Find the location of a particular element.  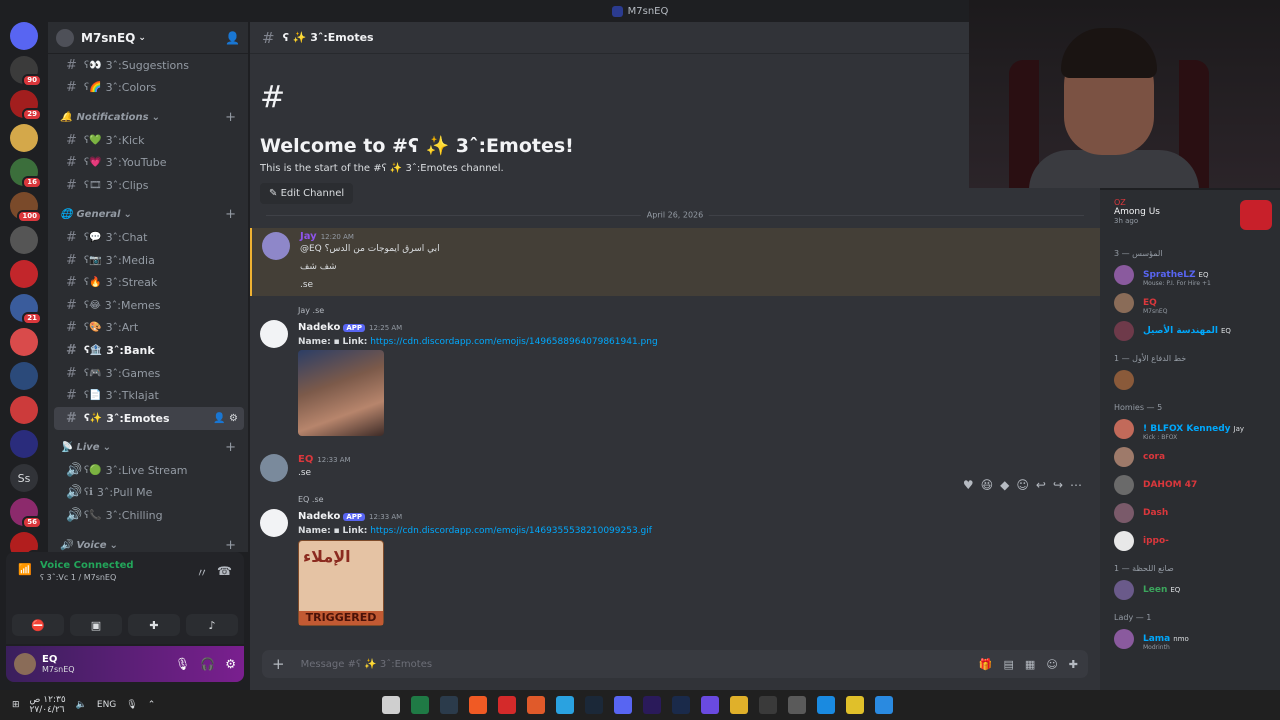

server-icon: 21 is located at coordinates (26, 309).